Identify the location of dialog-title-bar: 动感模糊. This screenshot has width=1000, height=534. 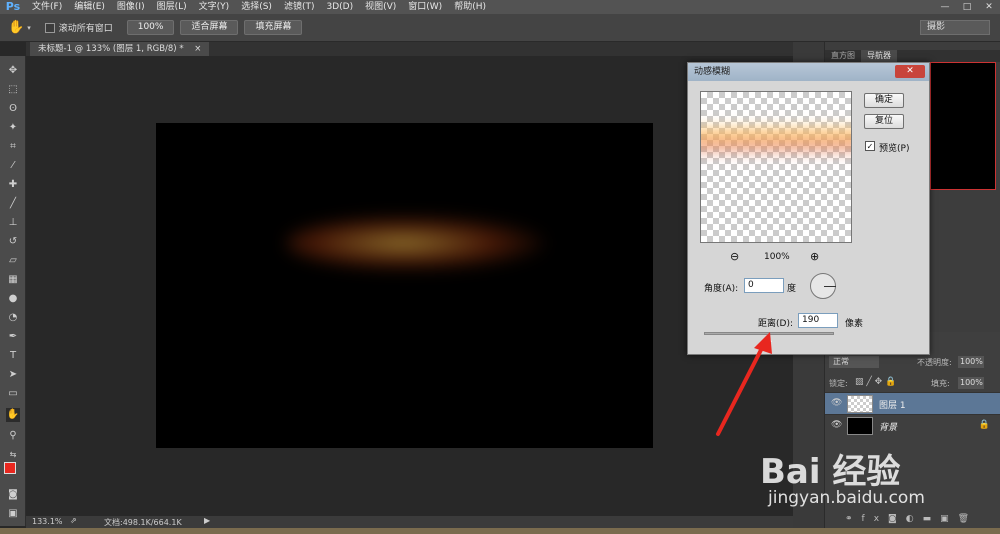
(808, 72).